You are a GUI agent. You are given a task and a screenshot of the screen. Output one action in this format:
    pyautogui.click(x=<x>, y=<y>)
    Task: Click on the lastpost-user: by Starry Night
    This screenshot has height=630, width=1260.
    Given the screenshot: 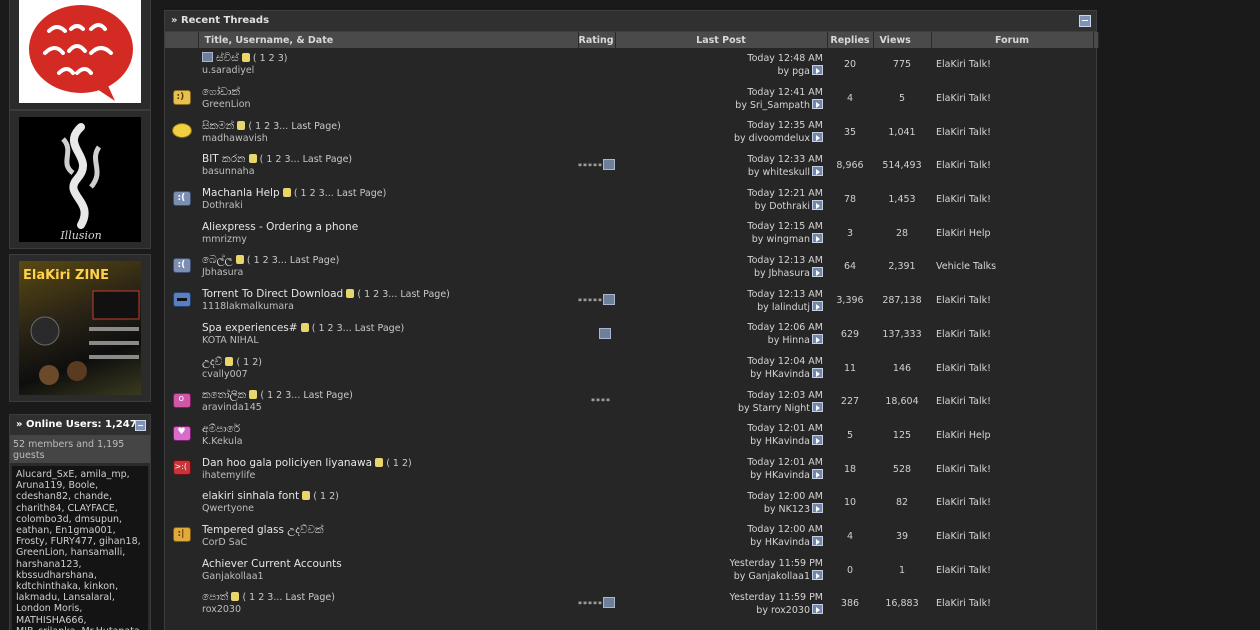 What is the action you would take?
    pyautogui.click(x=774, y=408)
    